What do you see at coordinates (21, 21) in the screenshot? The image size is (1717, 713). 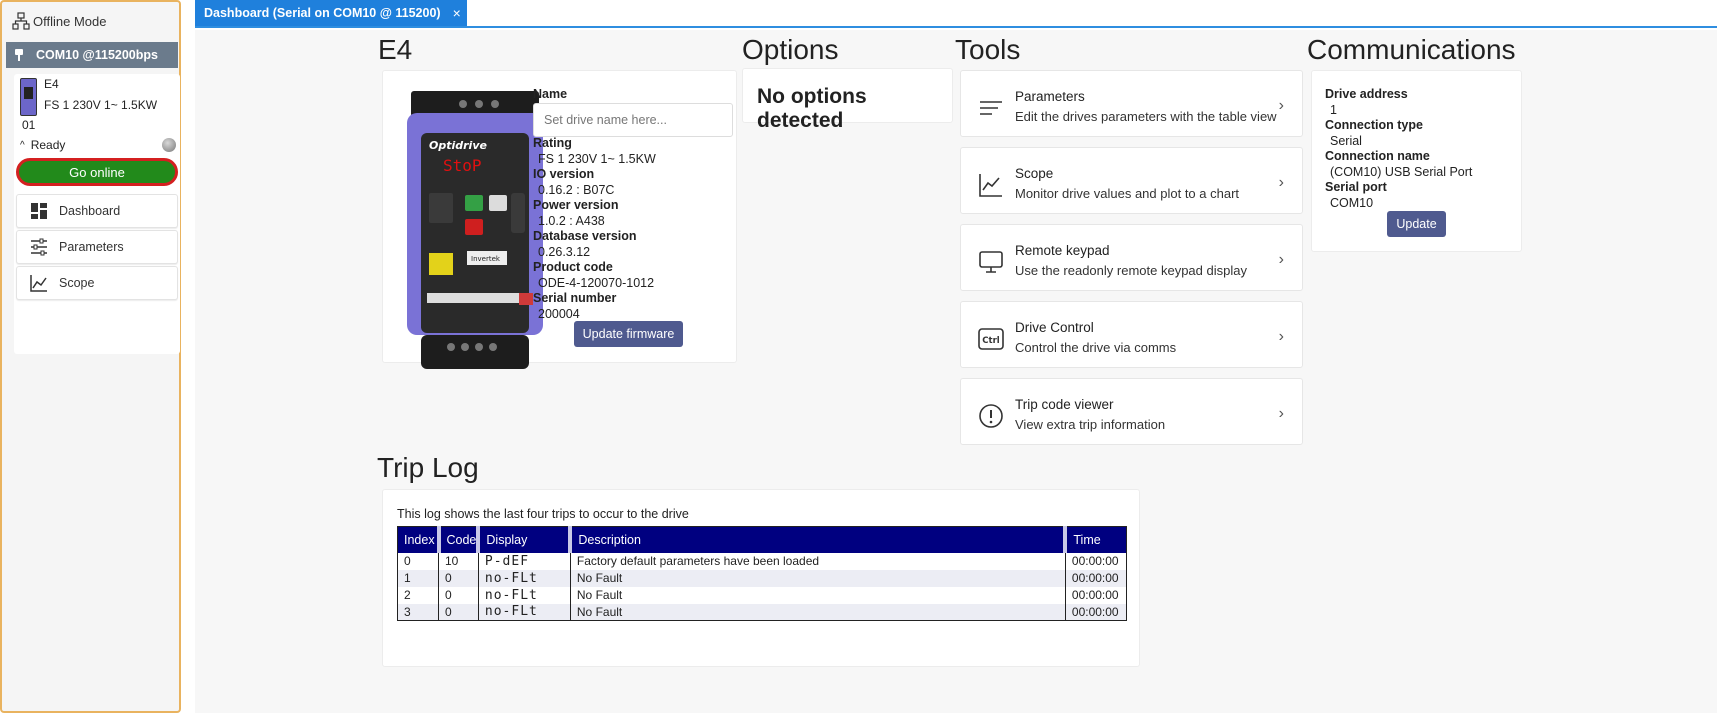 I see `network-icon` at bounding box center [21, 21].